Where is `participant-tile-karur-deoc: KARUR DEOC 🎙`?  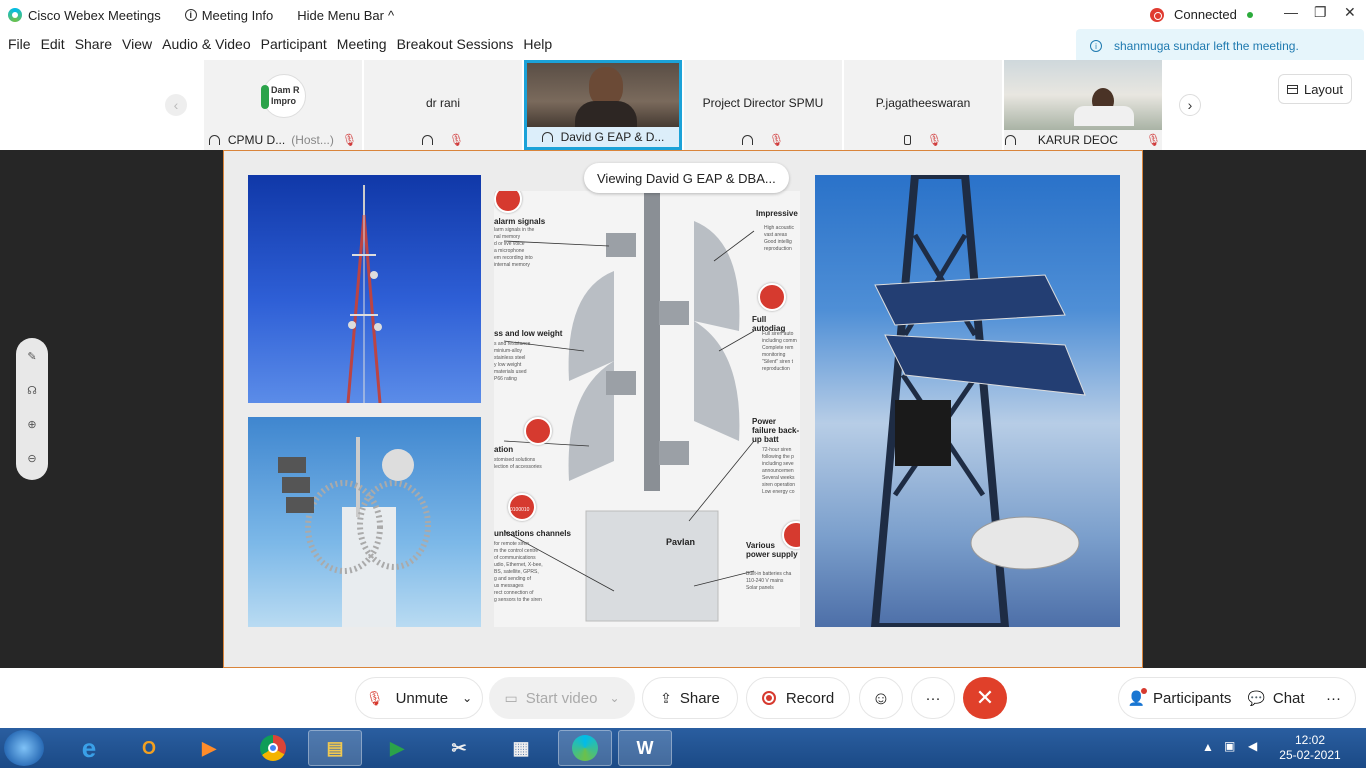
participant-tile-karur-deoc: KARUR DEOC 🎙 is located at coordinates (1083, 105).